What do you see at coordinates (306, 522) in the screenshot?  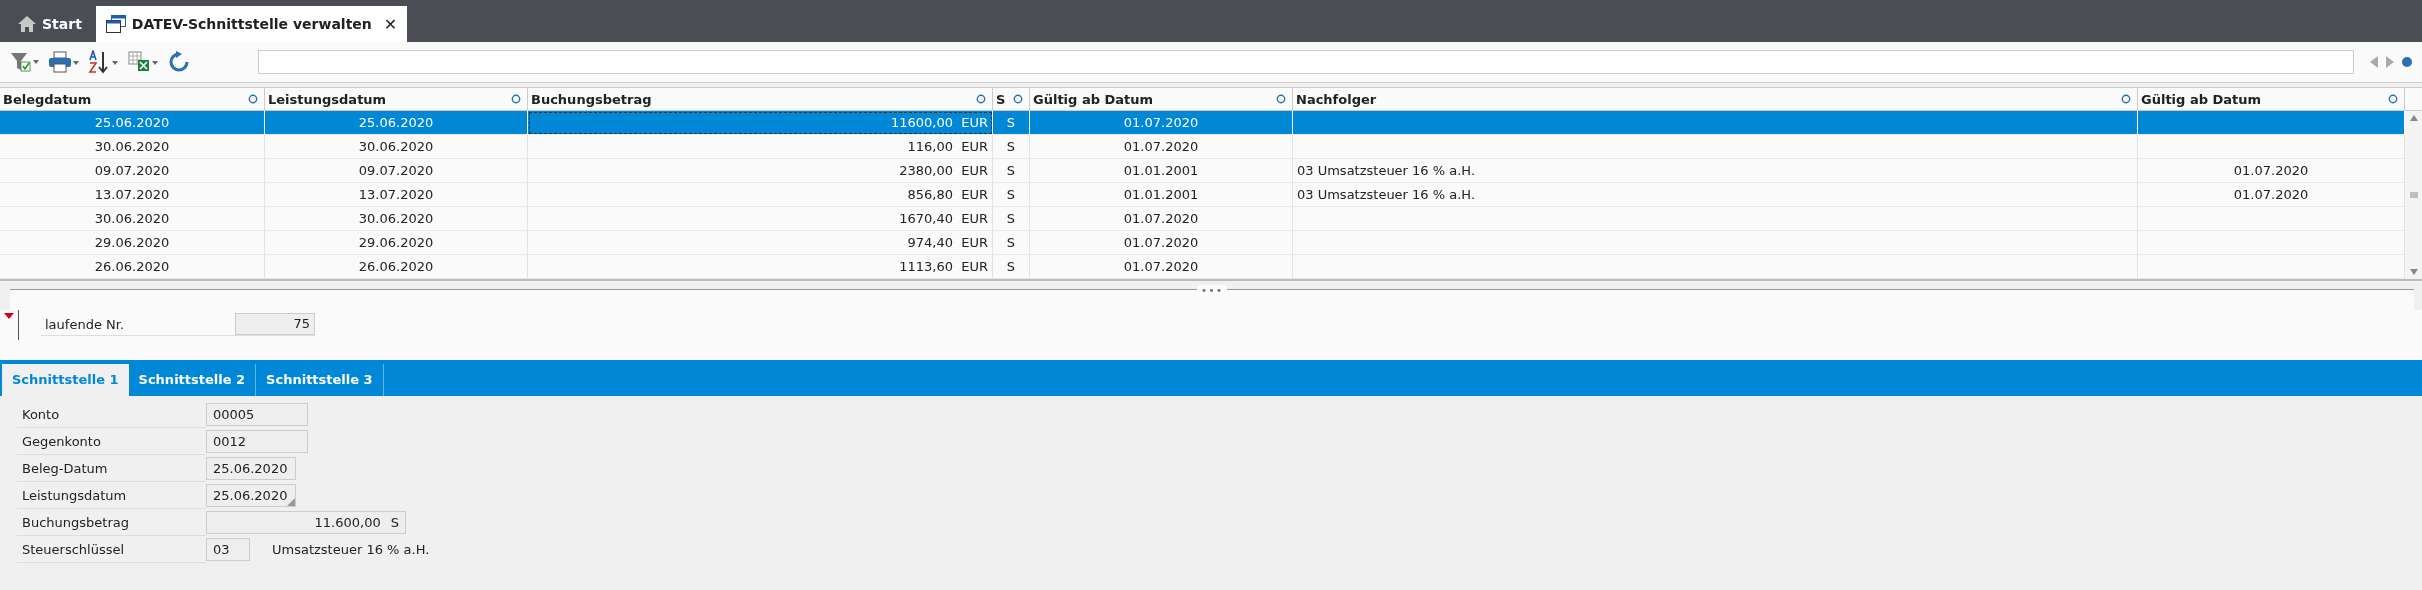 I see `input-field: 11.600,00 S` at bounding box center [306, 522].